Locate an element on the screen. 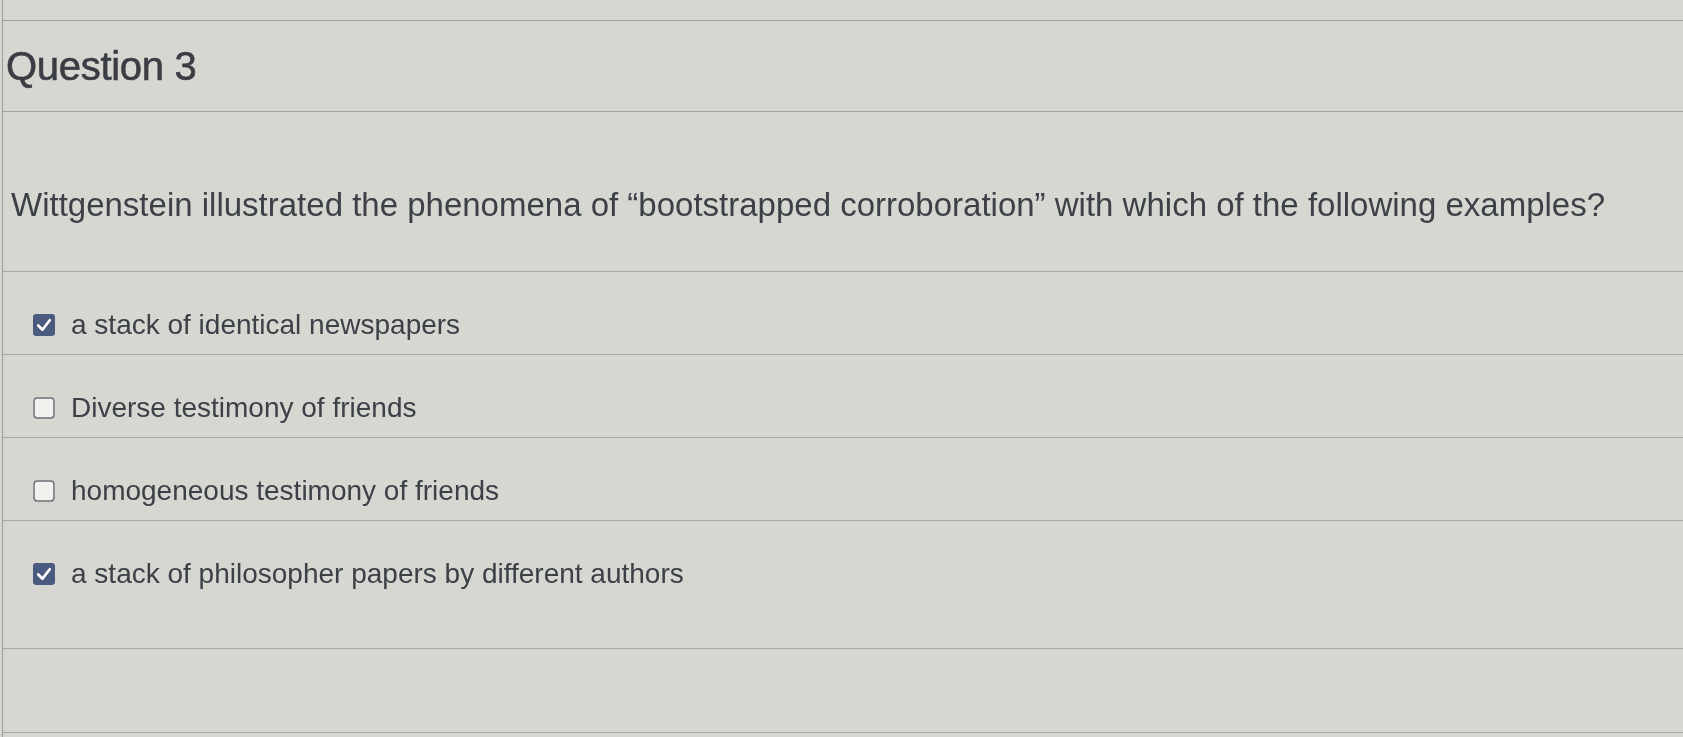 Image resolution: width=1683 pixels, height=737 pixels. question-text: Wittgenstein illustrated the phenomena of “bootstrapped corroboration” with which of the following examples? is located at coordinates (809, 205).